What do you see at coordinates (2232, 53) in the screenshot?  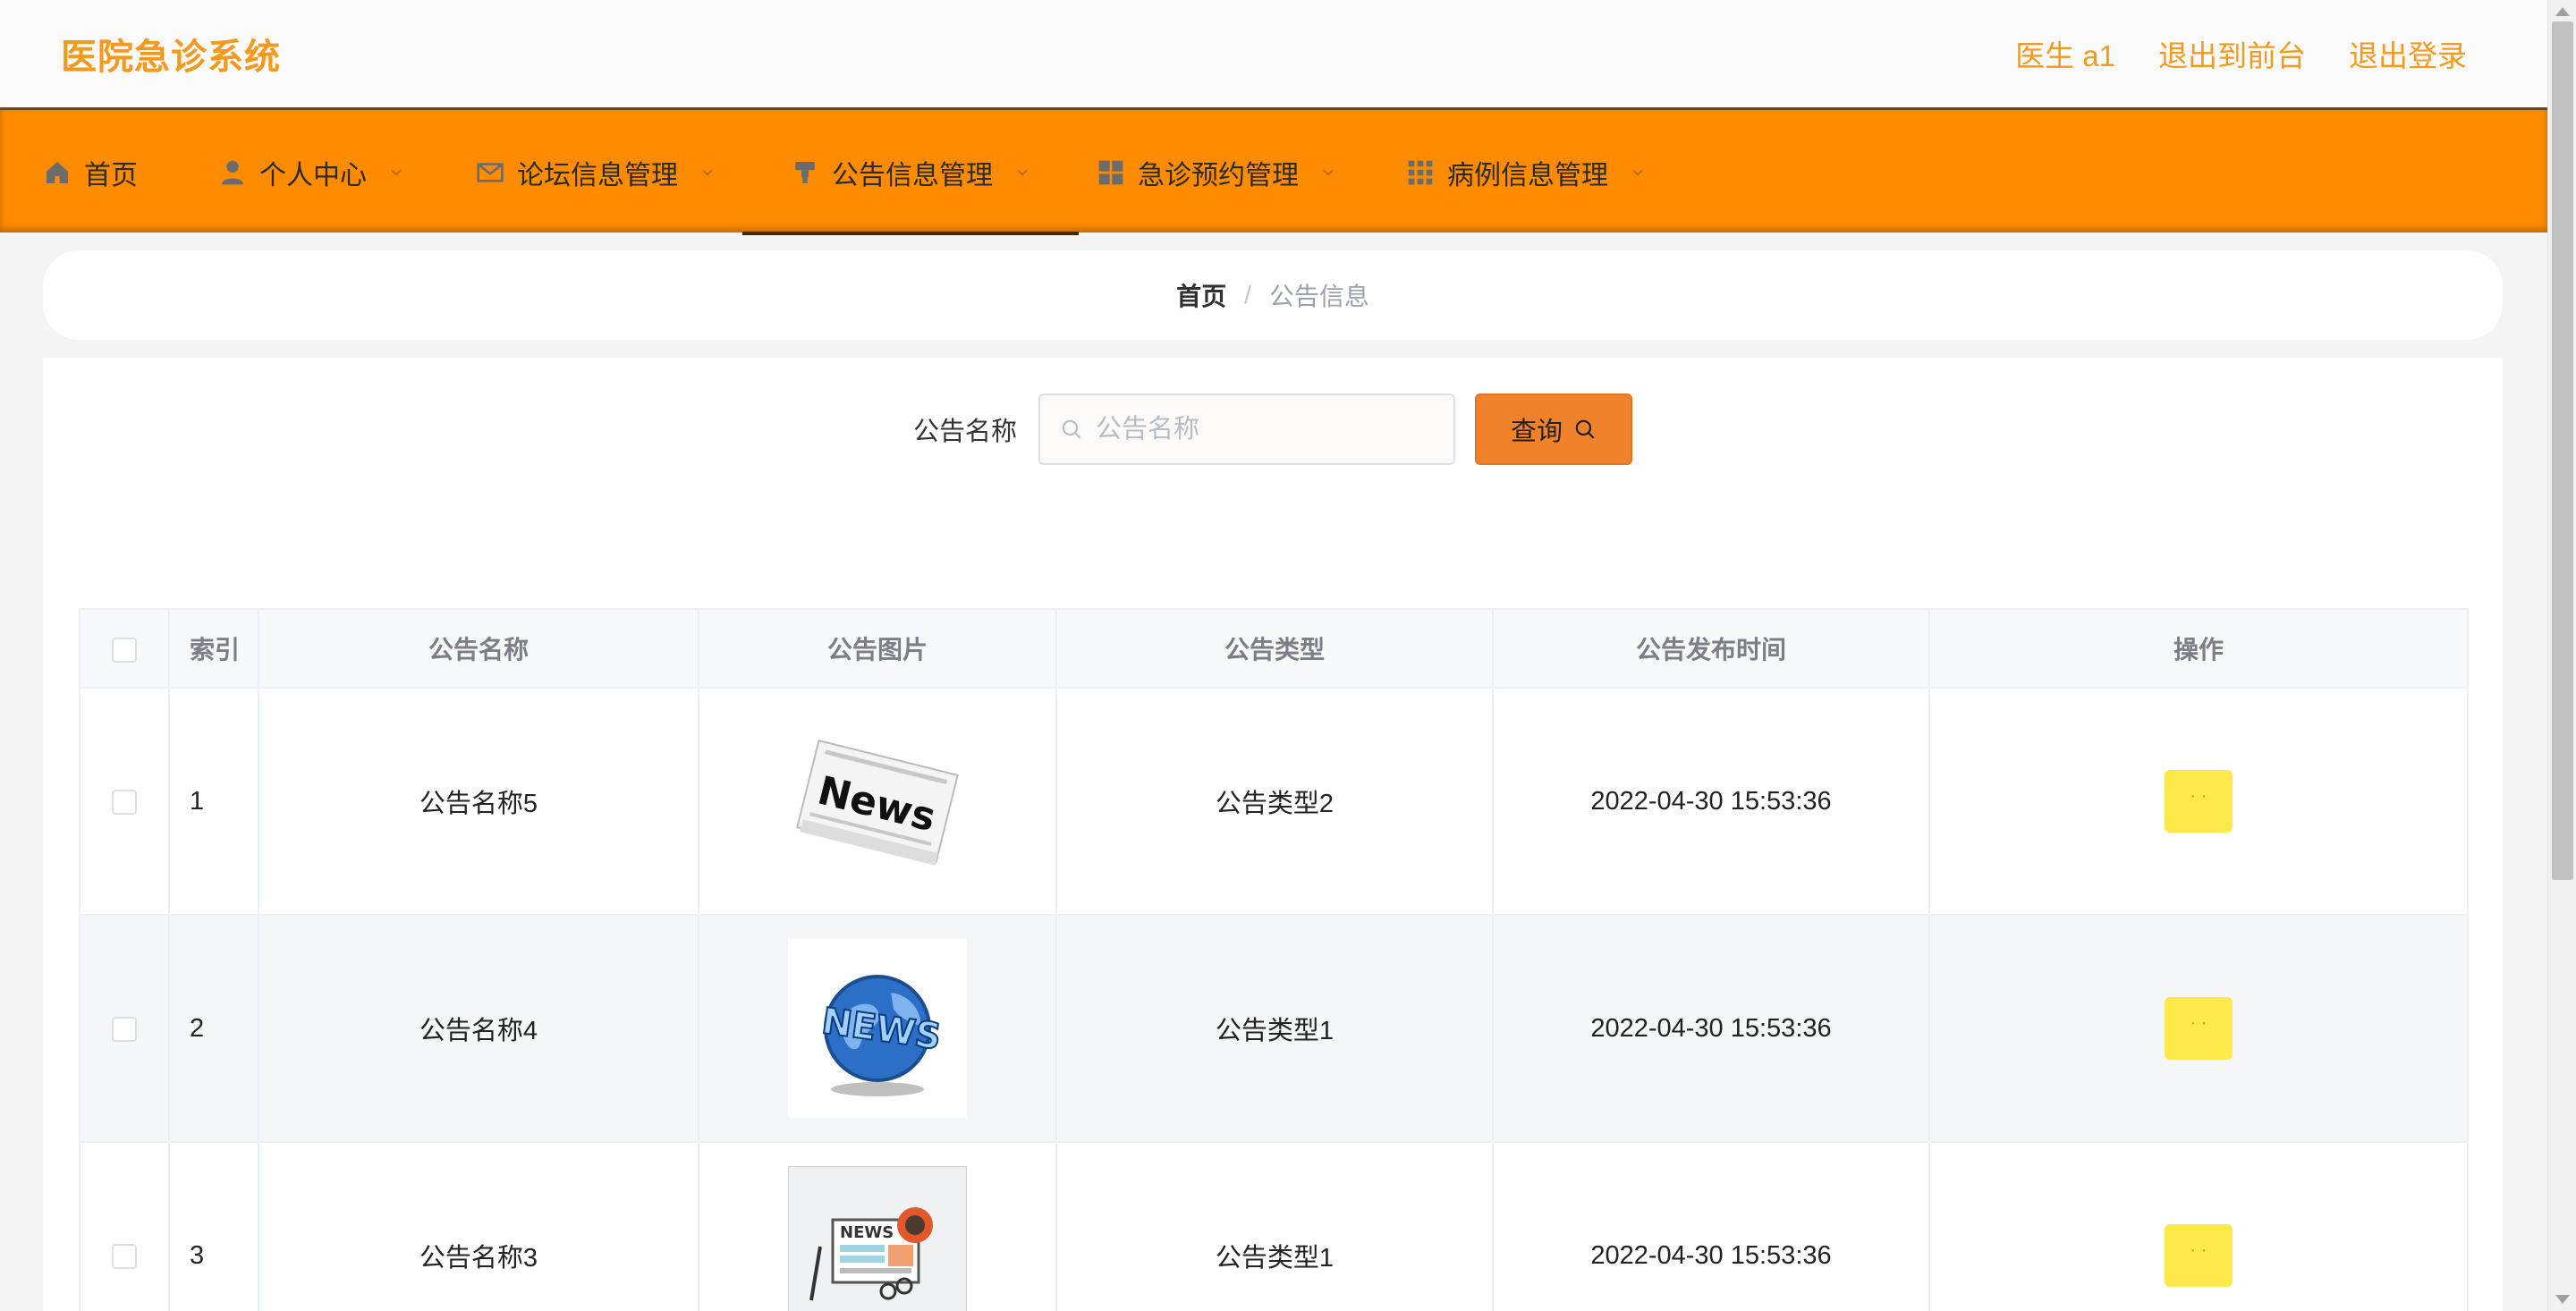 I see `exit-to-front-link: 退出到前台` at bounding box center [2232, 53].